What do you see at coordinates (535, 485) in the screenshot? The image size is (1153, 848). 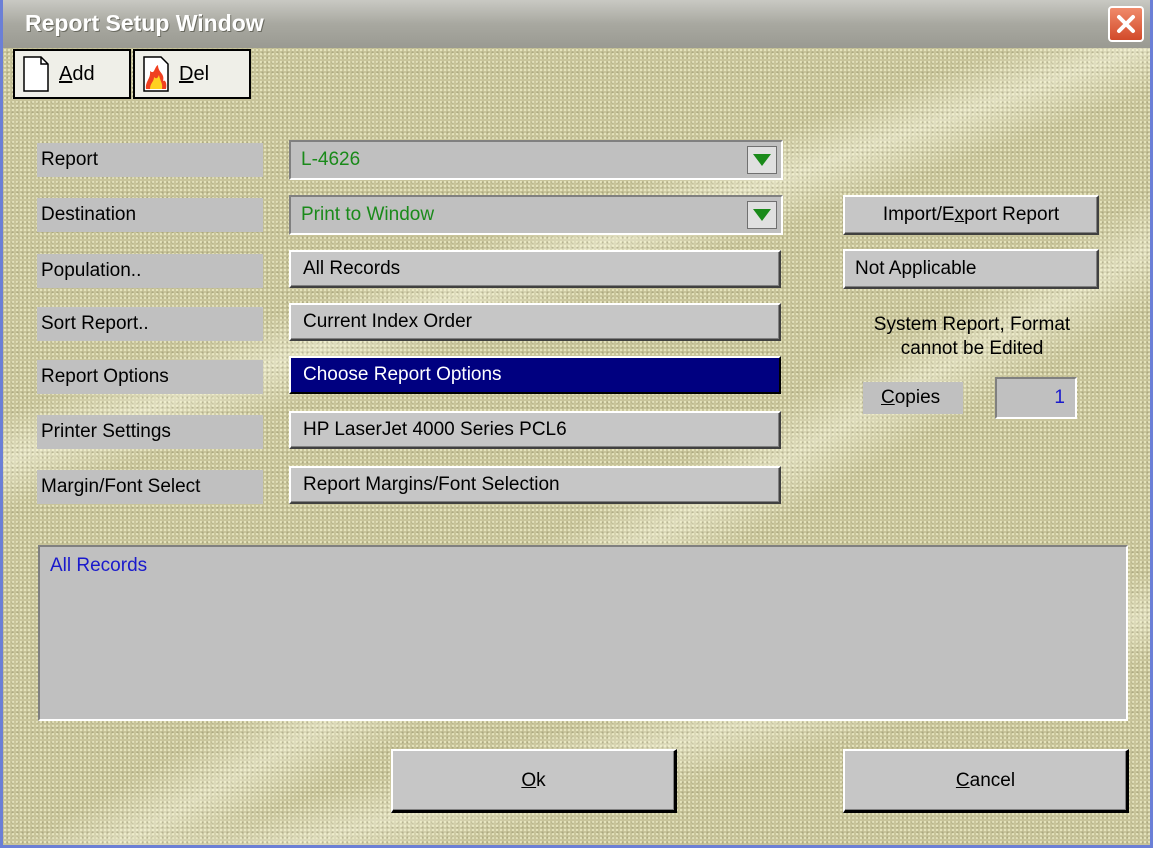 I see `margin-font-button: Report Margins/Font Selection` at bounding box center [535, 485].